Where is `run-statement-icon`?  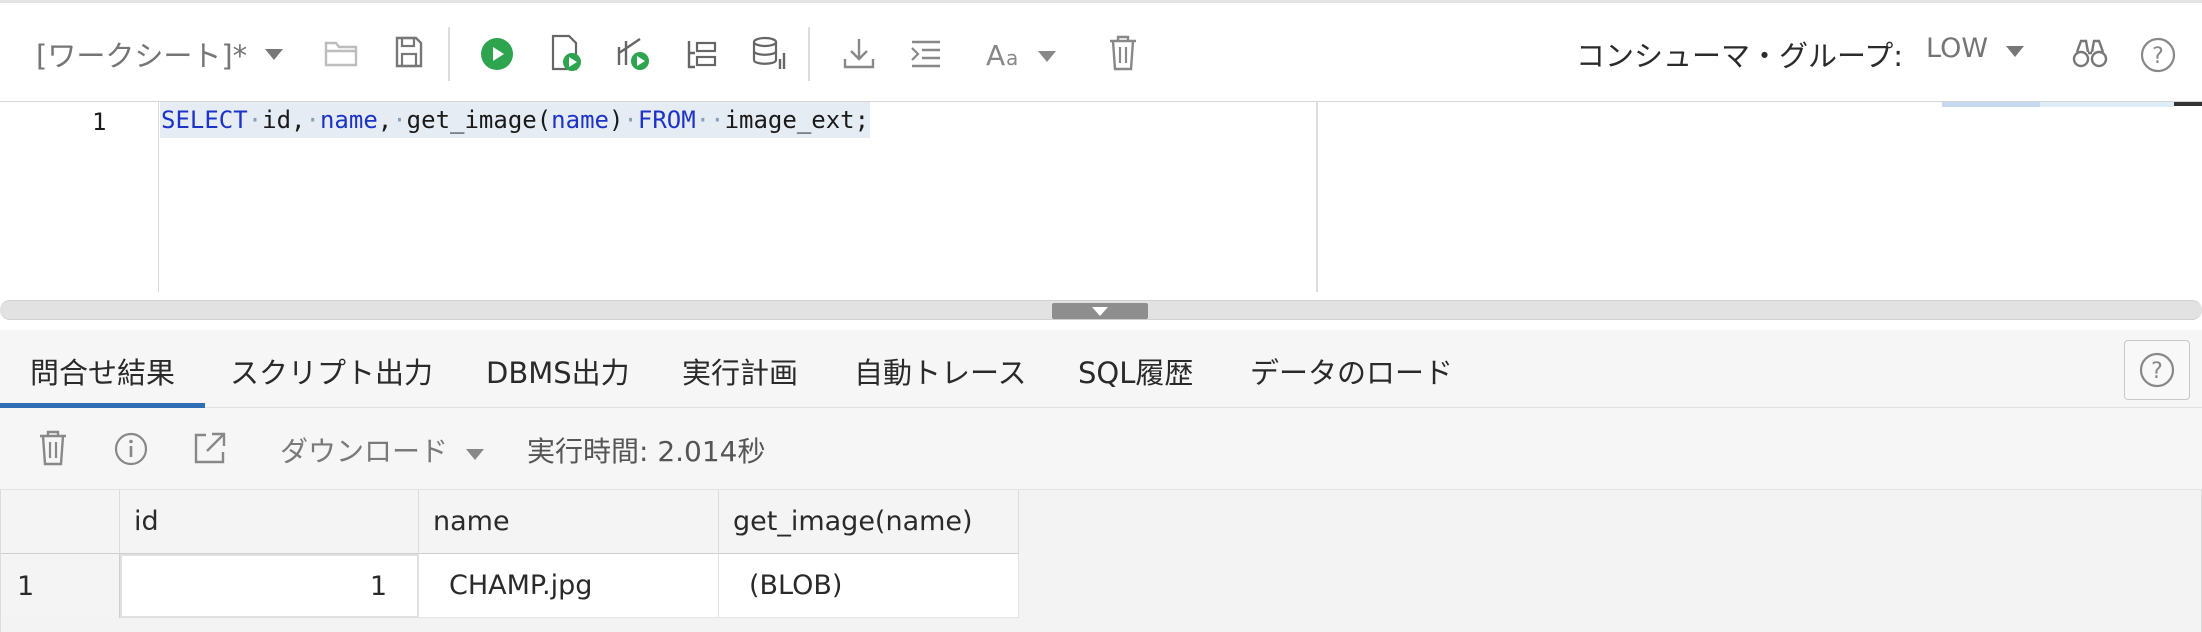
run-statement-icon is located at coordinates (497, 54).